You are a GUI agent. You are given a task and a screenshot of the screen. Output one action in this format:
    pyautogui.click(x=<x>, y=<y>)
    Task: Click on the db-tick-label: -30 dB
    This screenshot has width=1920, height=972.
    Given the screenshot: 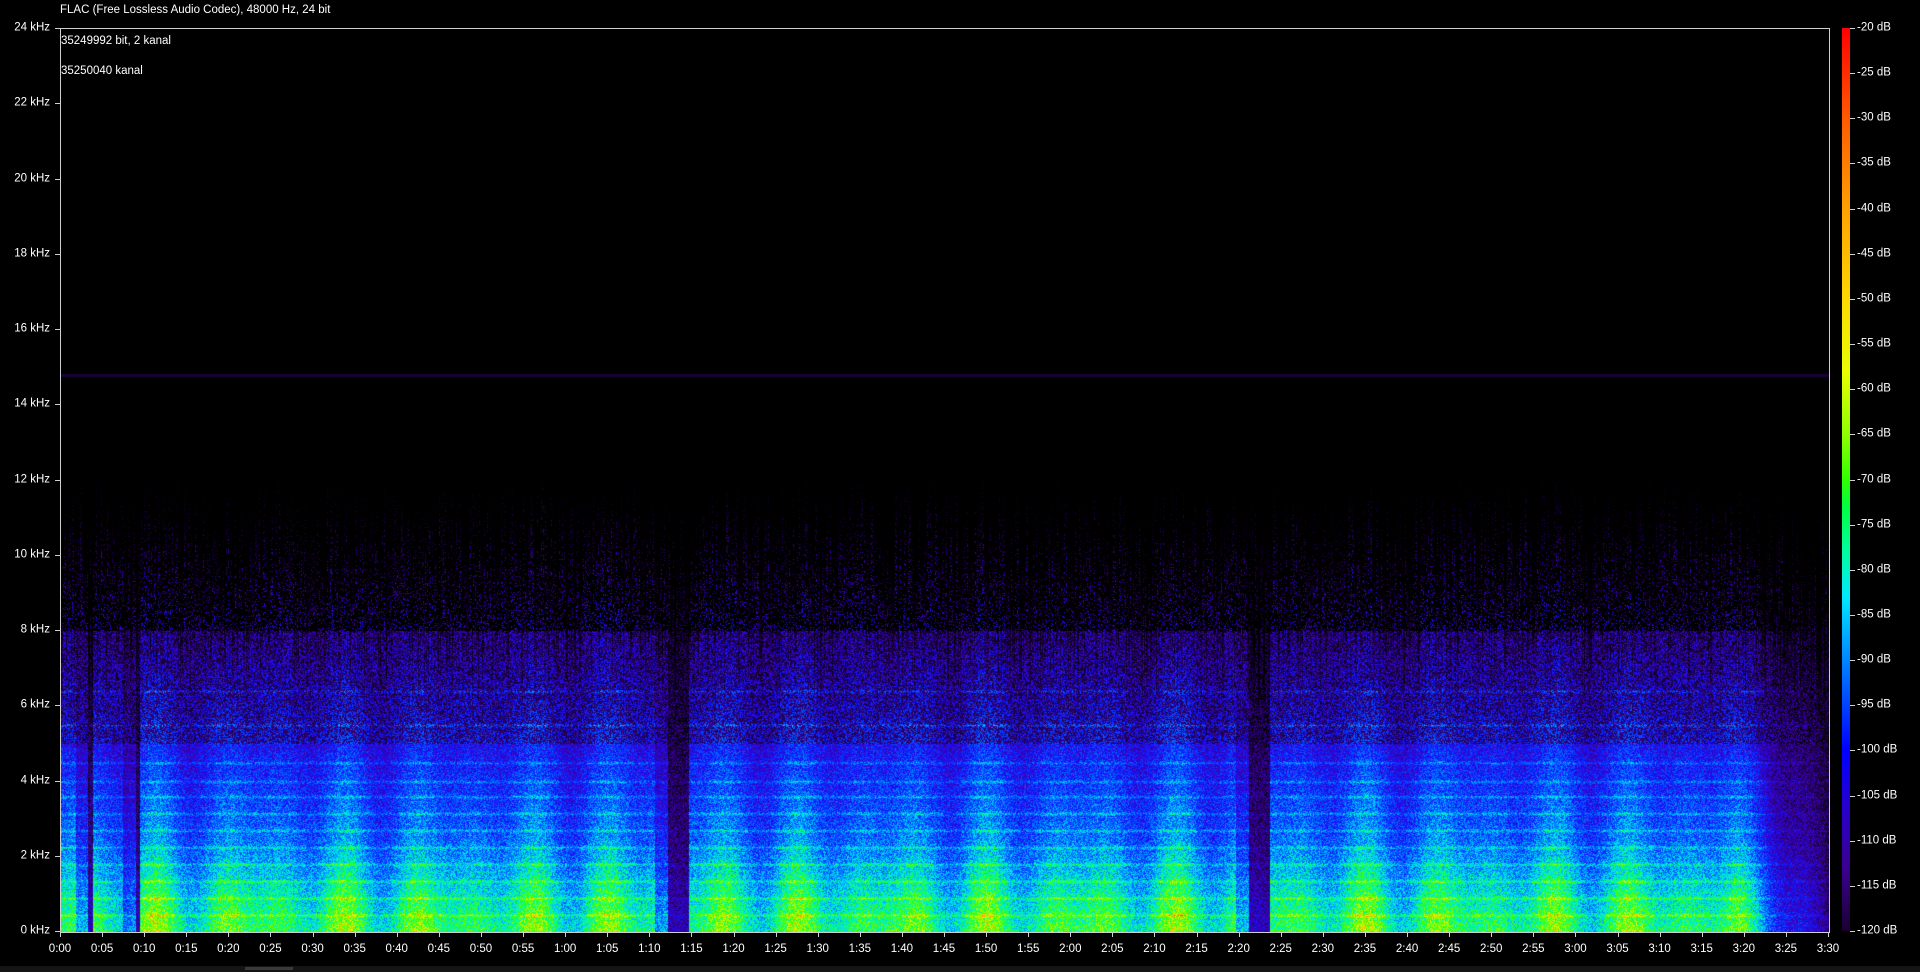 What is the action you would take?
    pyautogui.click(x=1874, y=117)
    